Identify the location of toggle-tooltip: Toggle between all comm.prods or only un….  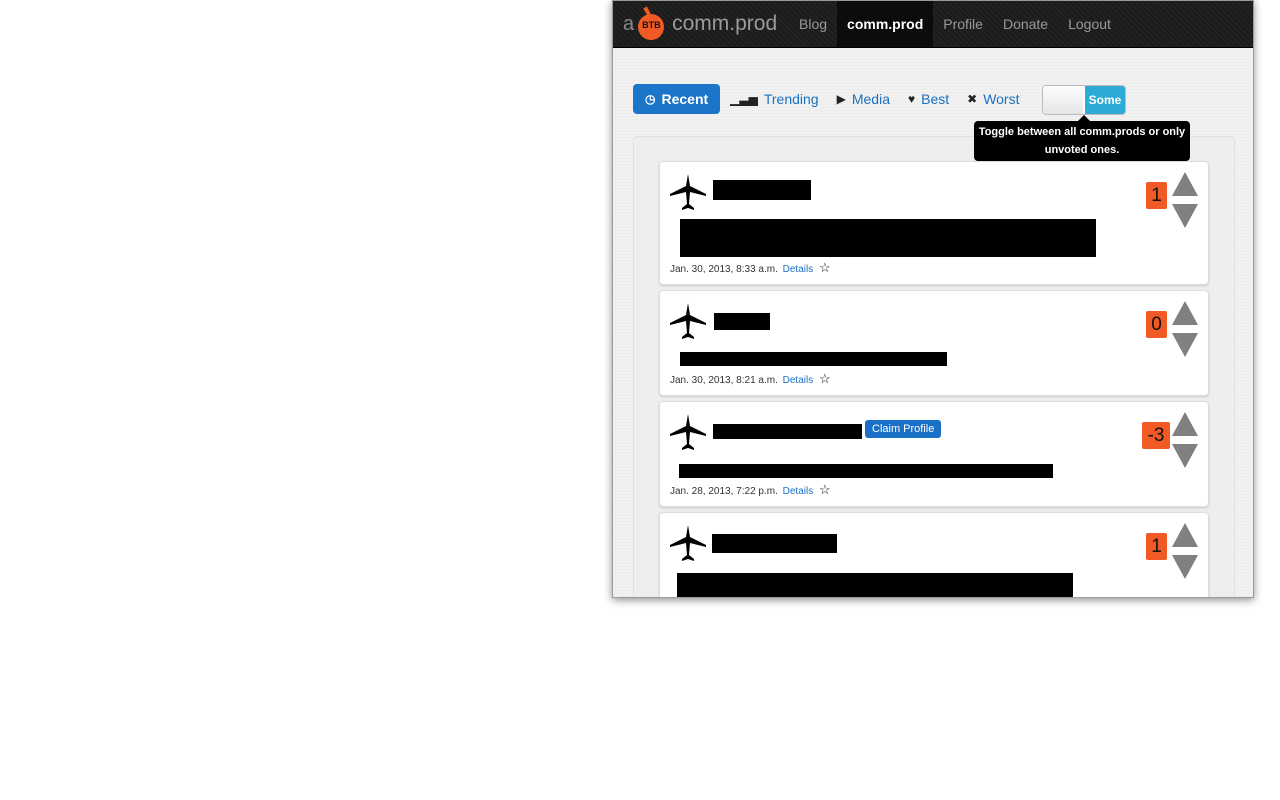
(1082, 138).